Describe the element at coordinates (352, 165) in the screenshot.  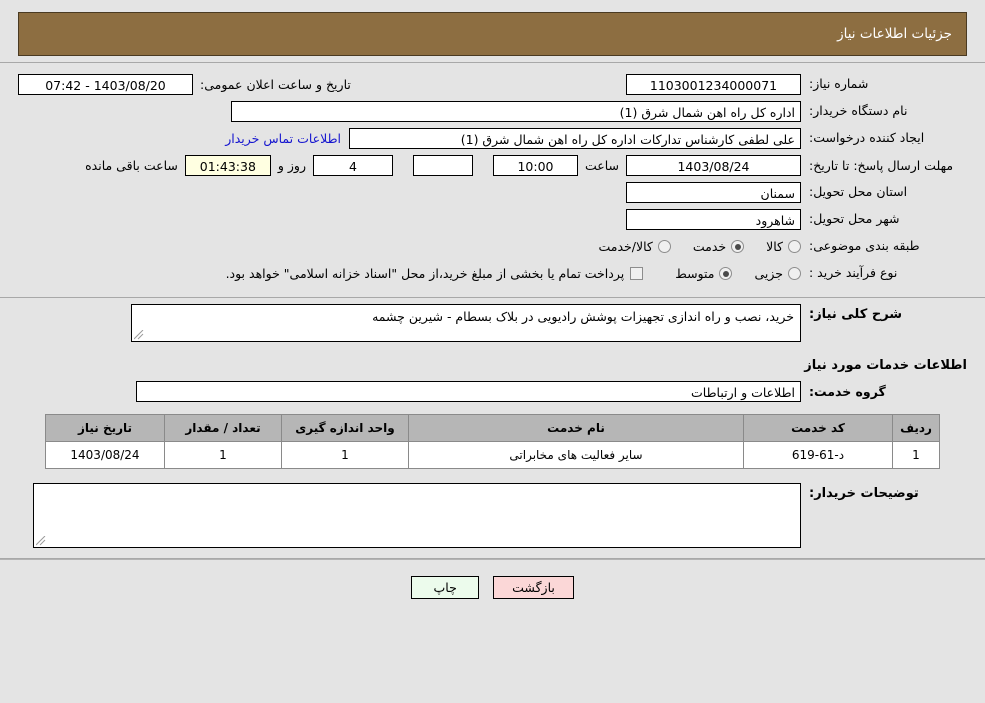
I see `remaining-days-field: 4` at that location.